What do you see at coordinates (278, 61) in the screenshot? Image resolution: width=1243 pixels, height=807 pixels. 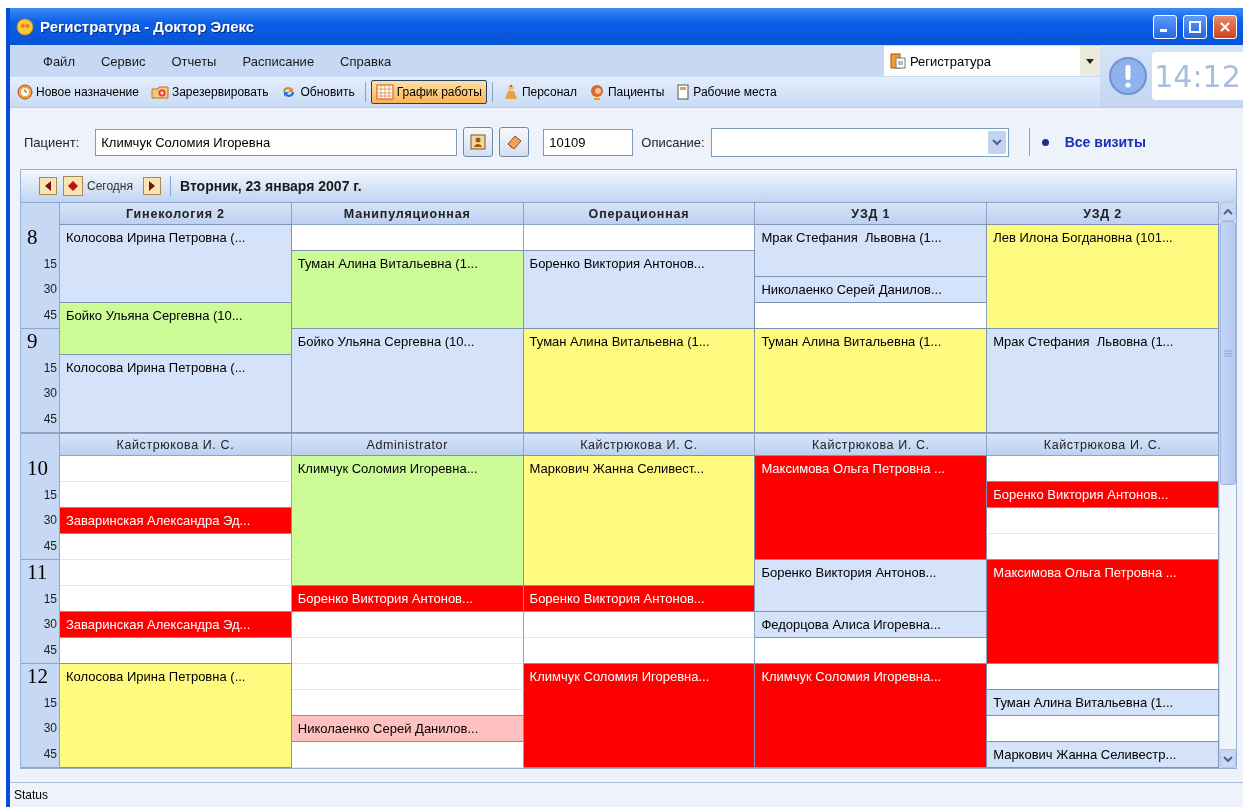 I see `menu-item: Расписание` at bounding box center [278, 61].